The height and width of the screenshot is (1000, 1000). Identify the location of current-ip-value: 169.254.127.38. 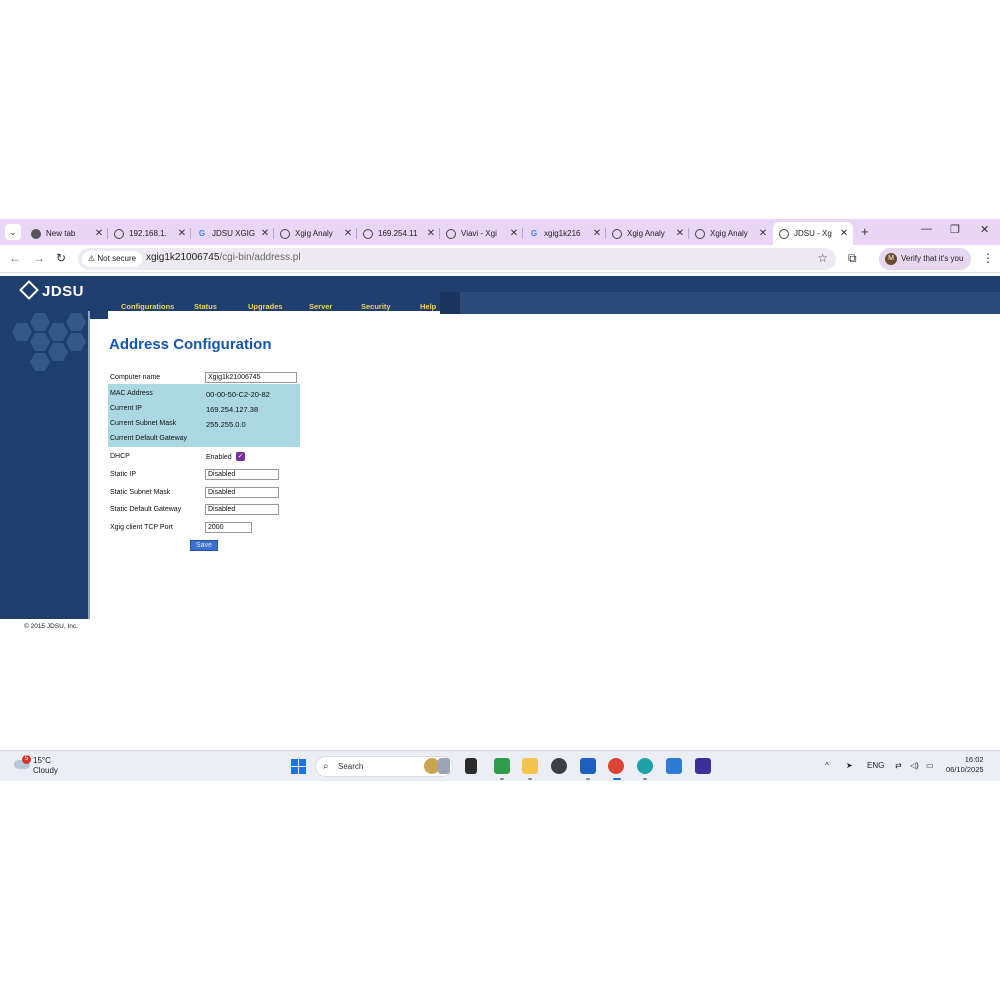
(232, 409).